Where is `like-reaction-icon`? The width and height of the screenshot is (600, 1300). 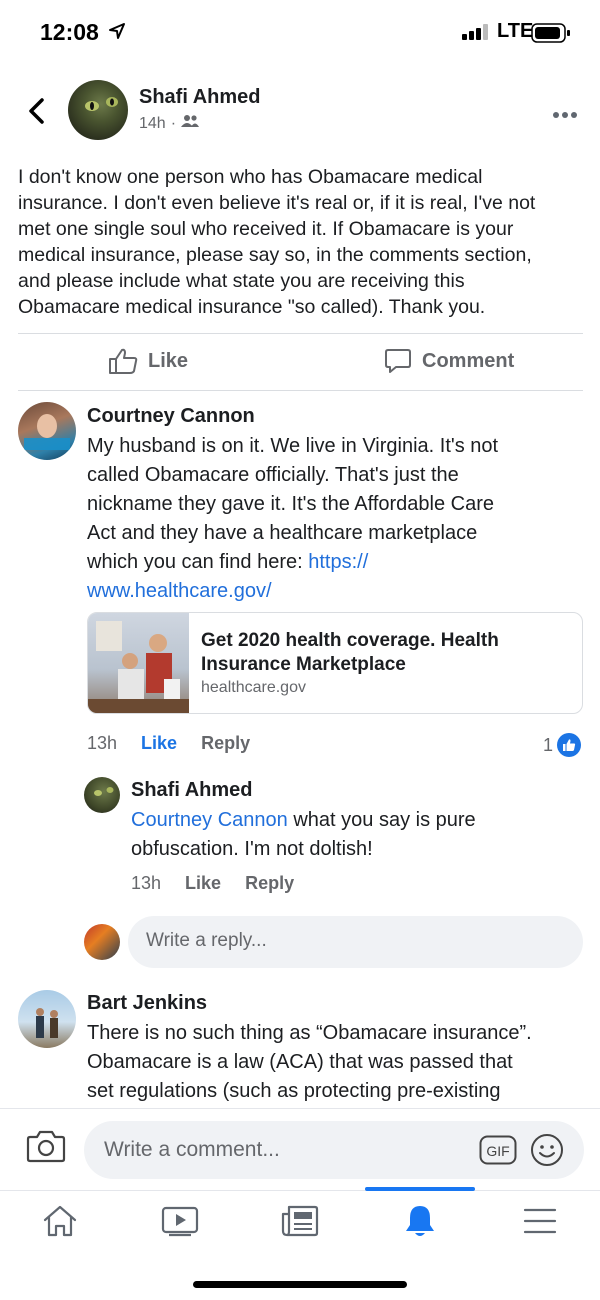 like-reaction-icon is located at coordinates (569, 745).